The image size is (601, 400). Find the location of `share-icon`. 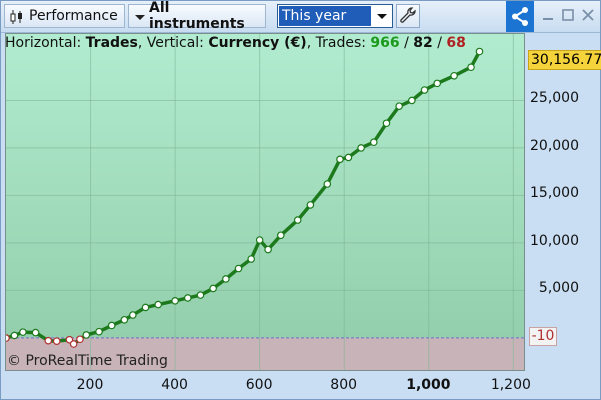

share-icon is located at coordinates (520, 16).